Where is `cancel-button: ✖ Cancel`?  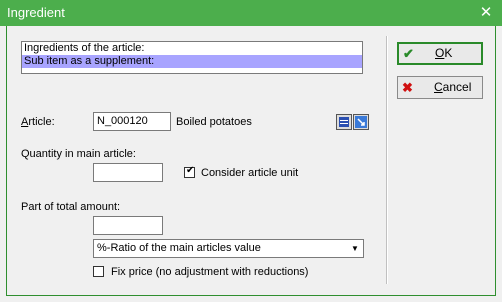 cancel-button: ✖ Cancel is located at coordinates (440, 87).